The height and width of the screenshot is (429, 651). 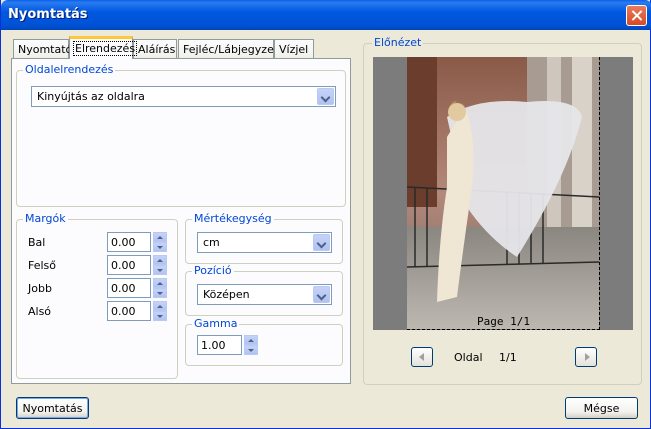 What do you see at coordinates (129, 242) in the screenshot?
I see `margin-left-input: 0.00` at bounding box center [129, 242].